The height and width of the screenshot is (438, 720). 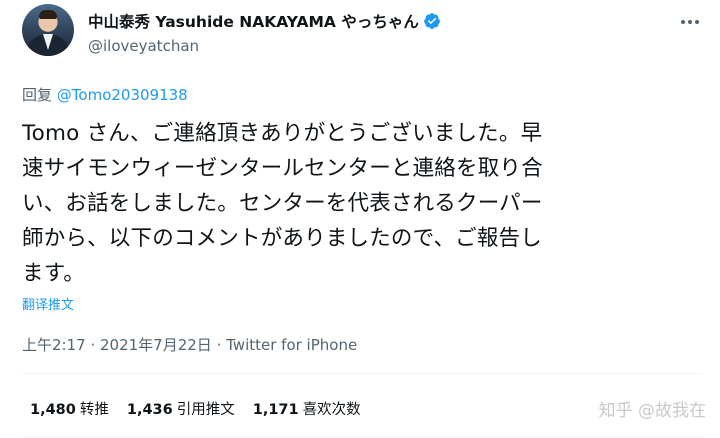 I want to click on avatar, so click(x=48, y=30).